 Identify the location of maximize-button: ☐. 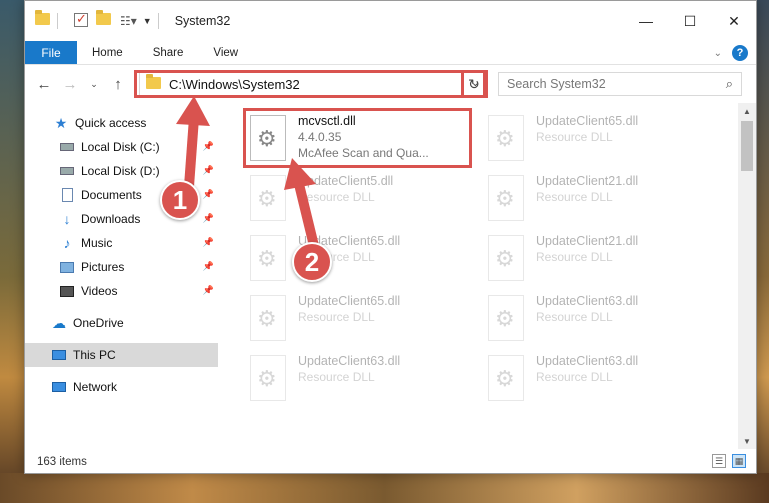
(690, 21).